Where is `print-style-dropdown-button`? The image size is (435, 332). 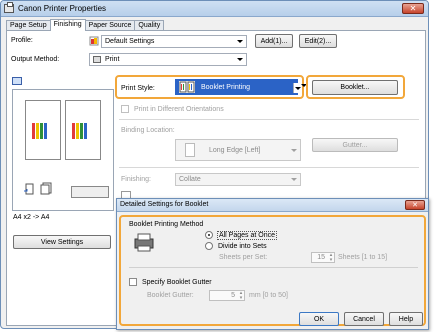 print-style-dropdown-button is located at coordinates (297, 88).